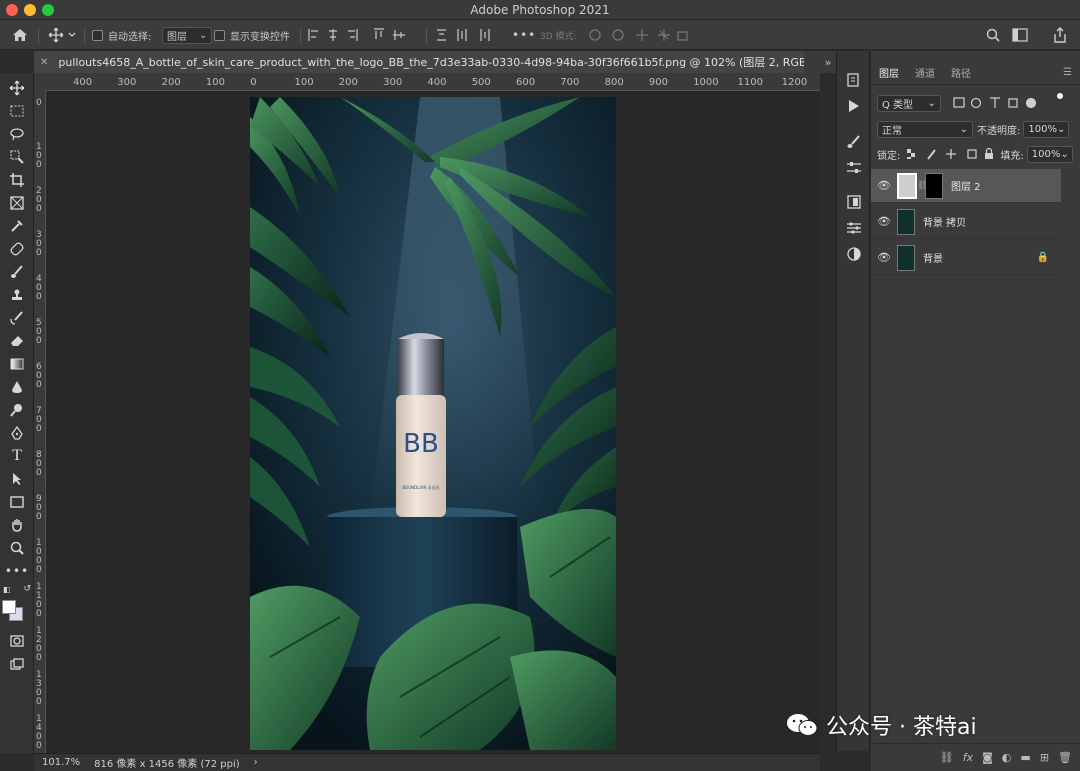  Describe the element at coordinates (363, 35) in the screenshot. I see `align-icons` at that location.